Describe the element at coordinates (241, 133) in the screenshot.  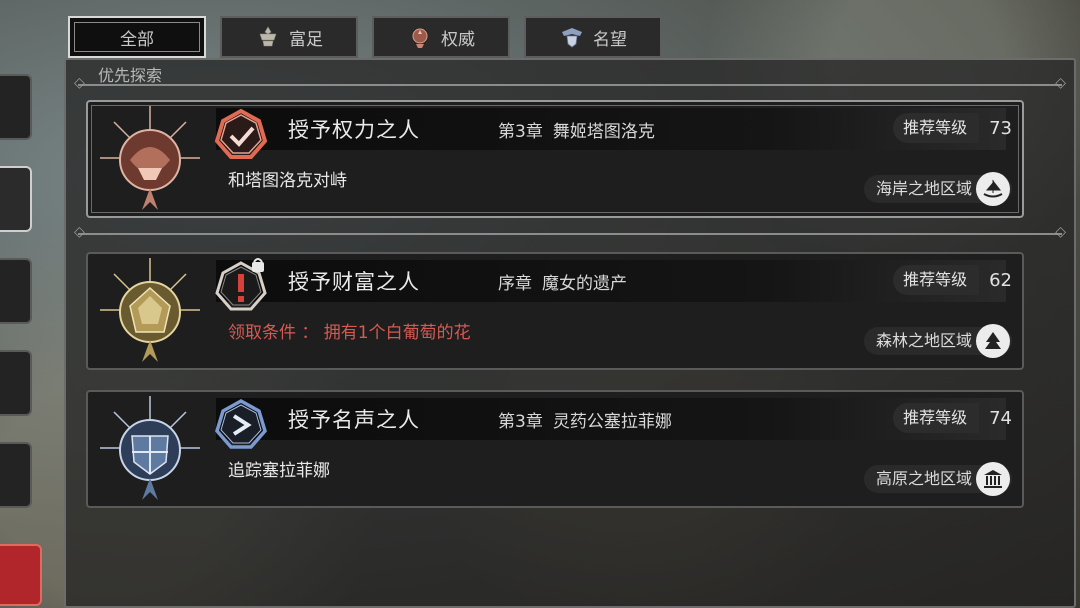
I see `quest-check-icon` at that location.